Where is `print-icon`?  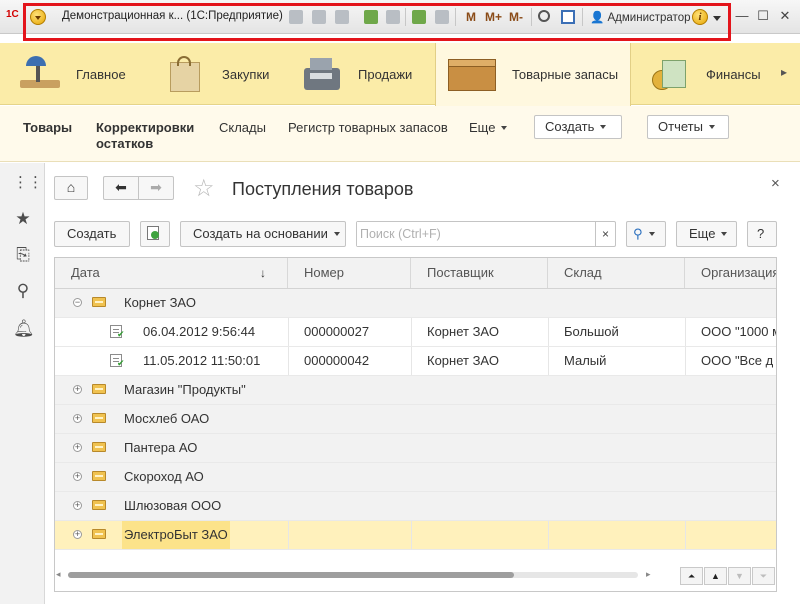 print-icon is located at coordinates (319, 17).